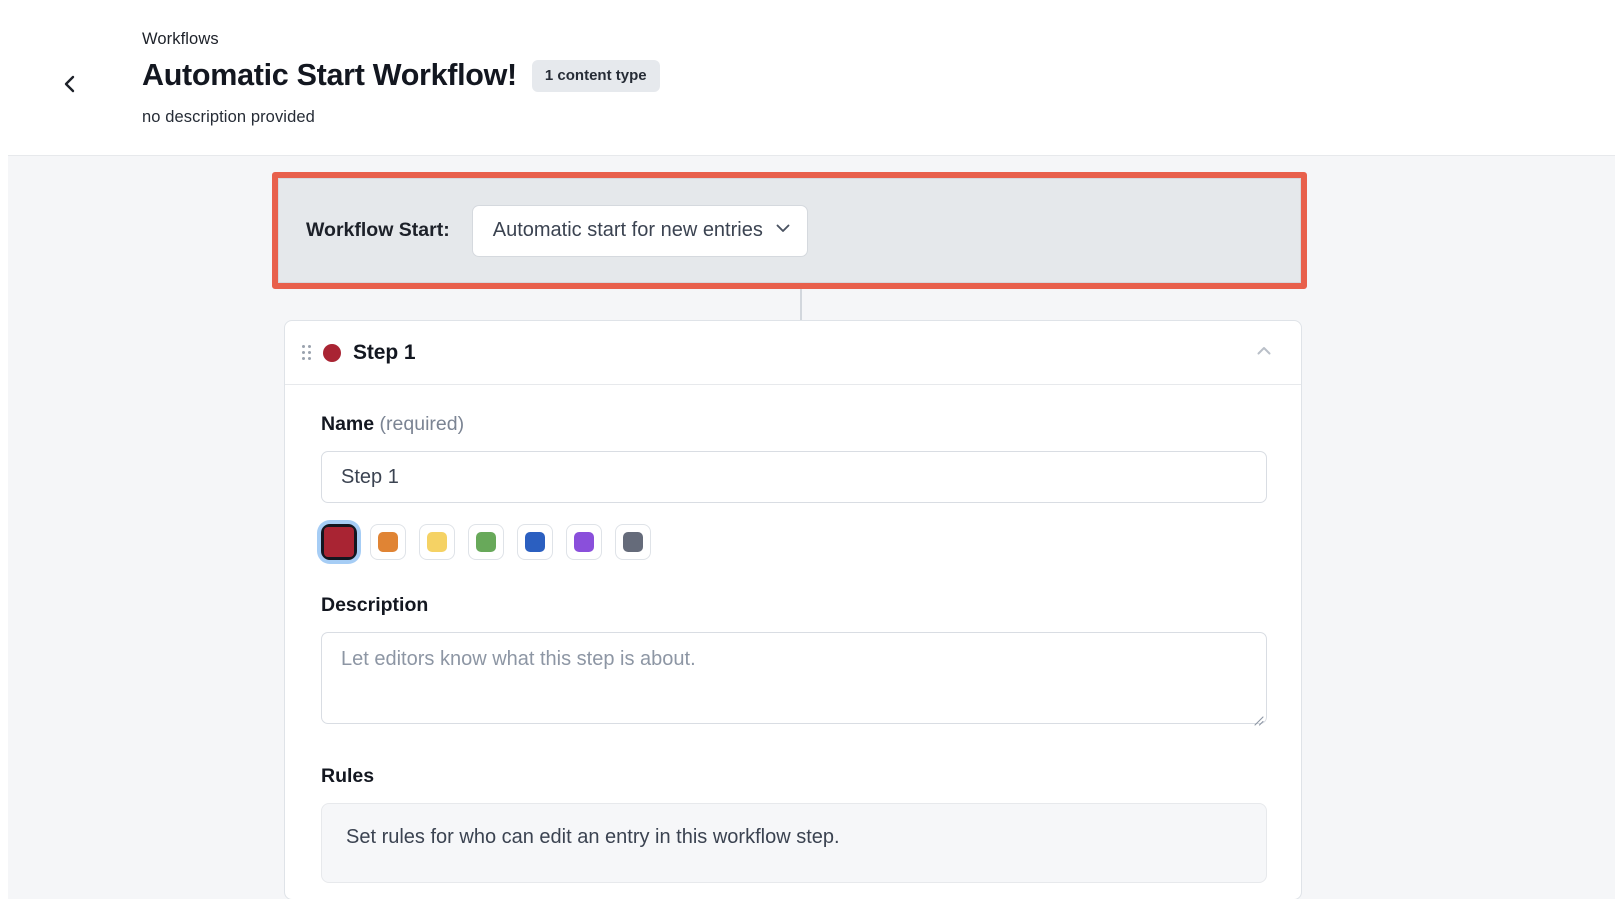 The image size is (1623, 907). What do you see at coordinates (228, 117) in the screenshot?
I see `page-description: no description provided` at bounding box center [228, 117].